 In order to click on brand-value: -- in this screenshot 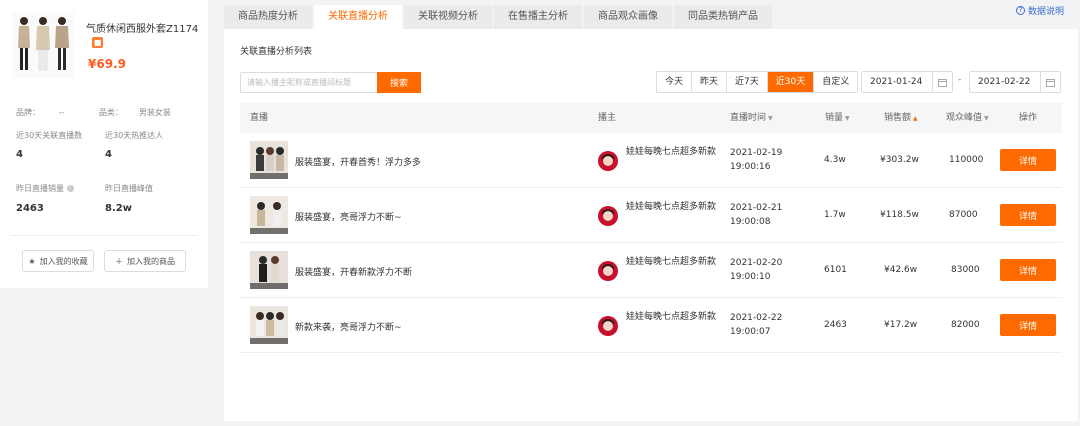, I will do `click(61, 112)`.